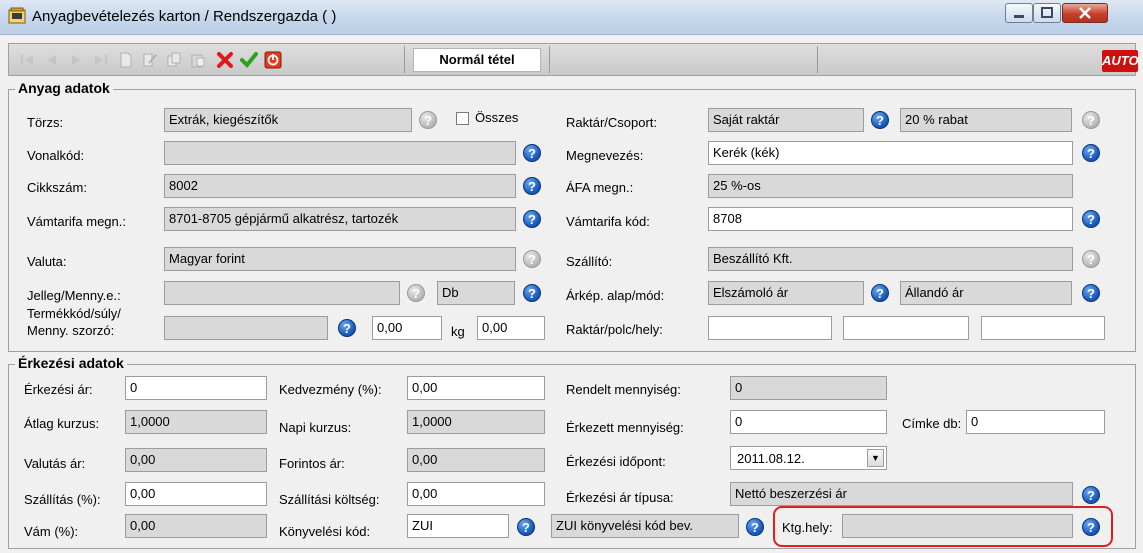 This screenshot has width=1143, height=553. Describe the element at coordinates (589, 261) in the screenshot. I see `szallito-label: Szállító:` at that location.